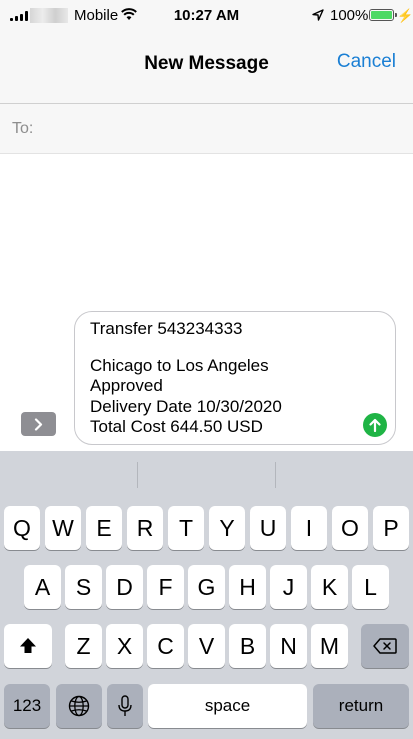  Describe the element at coordinates (361, 706) in the screenshot. I see `return-key: return` at that location.